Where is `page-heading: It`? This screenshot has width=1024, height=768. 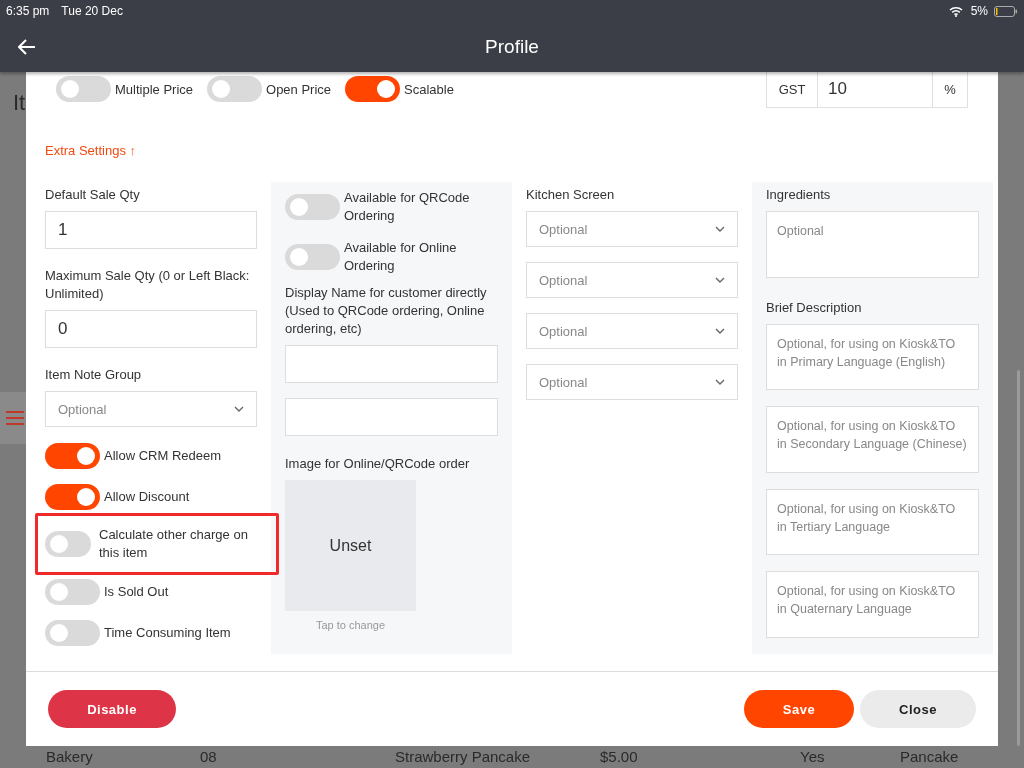
page-heading: It is located at coordinates (19, 103).